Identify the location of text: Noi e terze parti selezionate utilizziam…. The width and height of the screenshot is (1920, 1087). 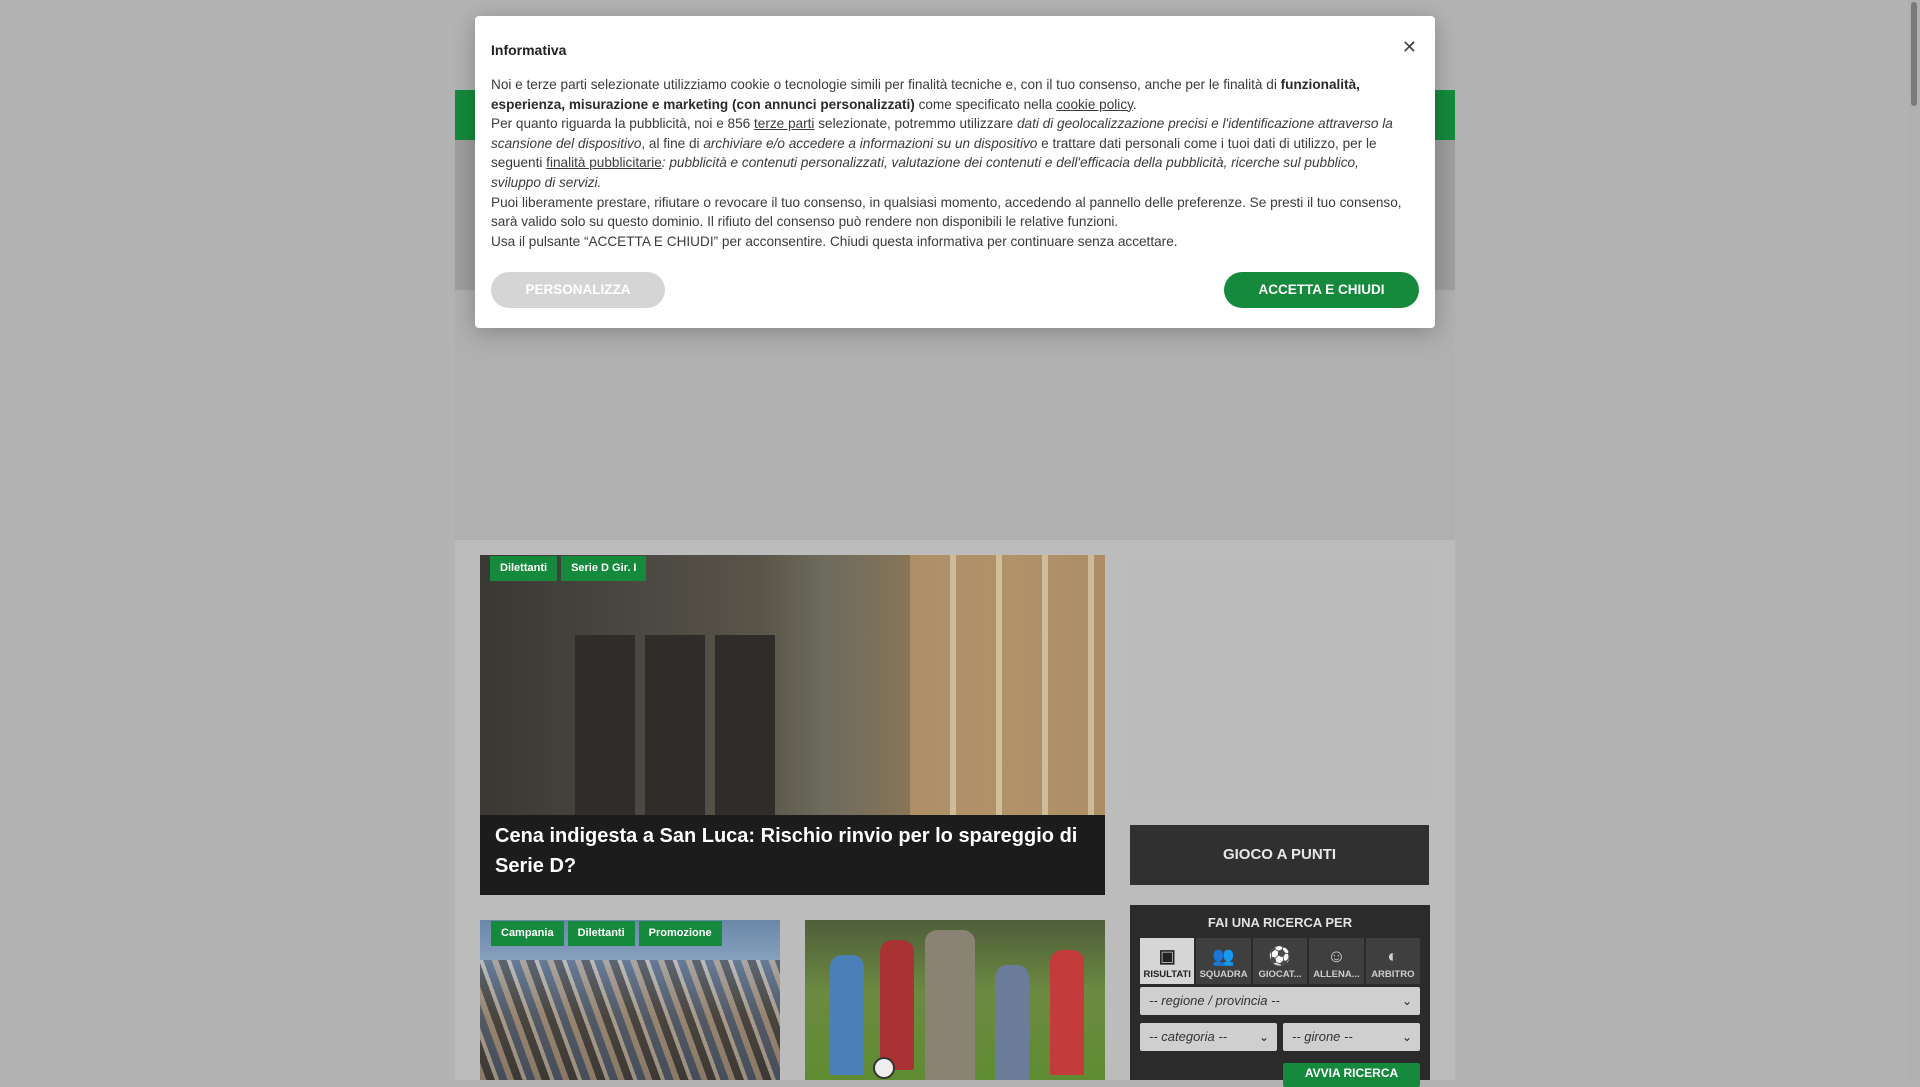
(886, 84).